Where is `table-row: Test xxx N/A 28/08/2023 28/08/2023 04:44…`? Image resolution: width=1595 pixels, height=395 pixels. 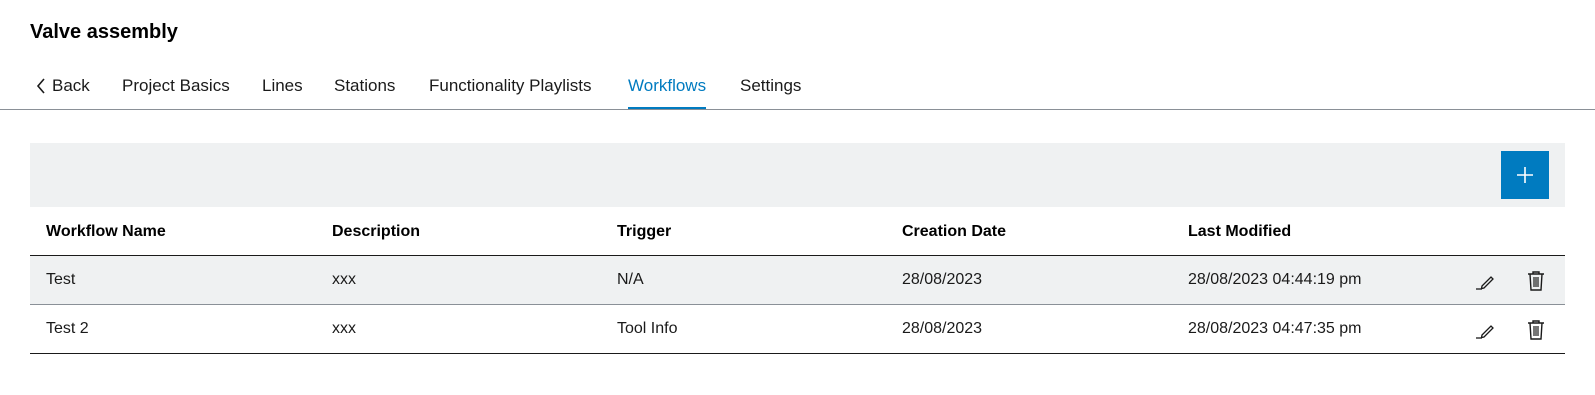 table-row: Test xxx N/A 28/08/2023 28/08/2023 04:44… is located at coordinates (797, 280).